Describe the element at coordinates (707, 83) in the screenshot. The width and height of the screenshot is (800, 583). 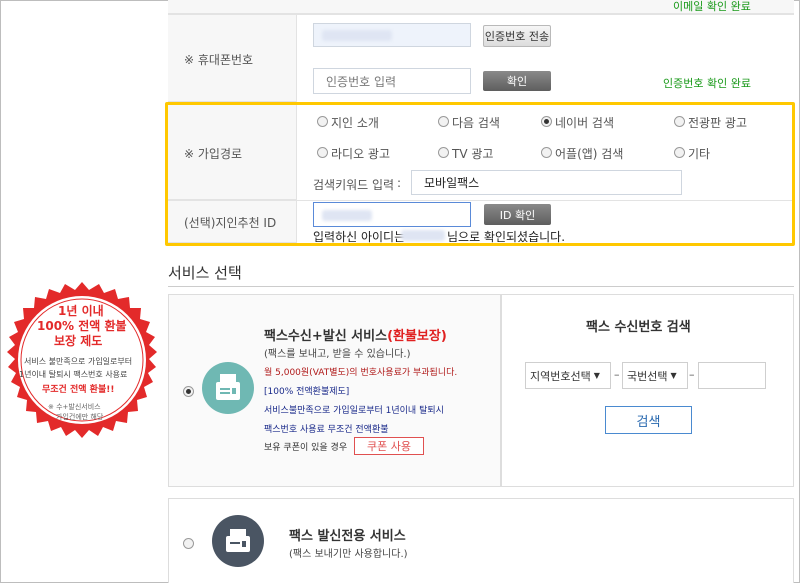
I see `code-status: 인증번호 확인 완료` at that location.